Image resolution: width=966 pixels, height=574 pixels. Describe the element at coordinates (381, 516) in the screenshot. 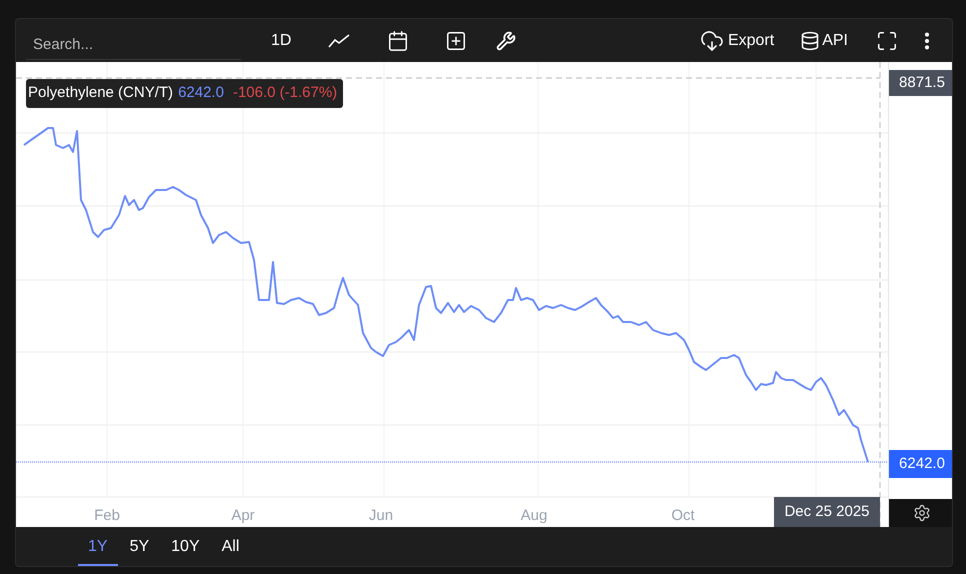

I see `month-label: Jun` at that location.